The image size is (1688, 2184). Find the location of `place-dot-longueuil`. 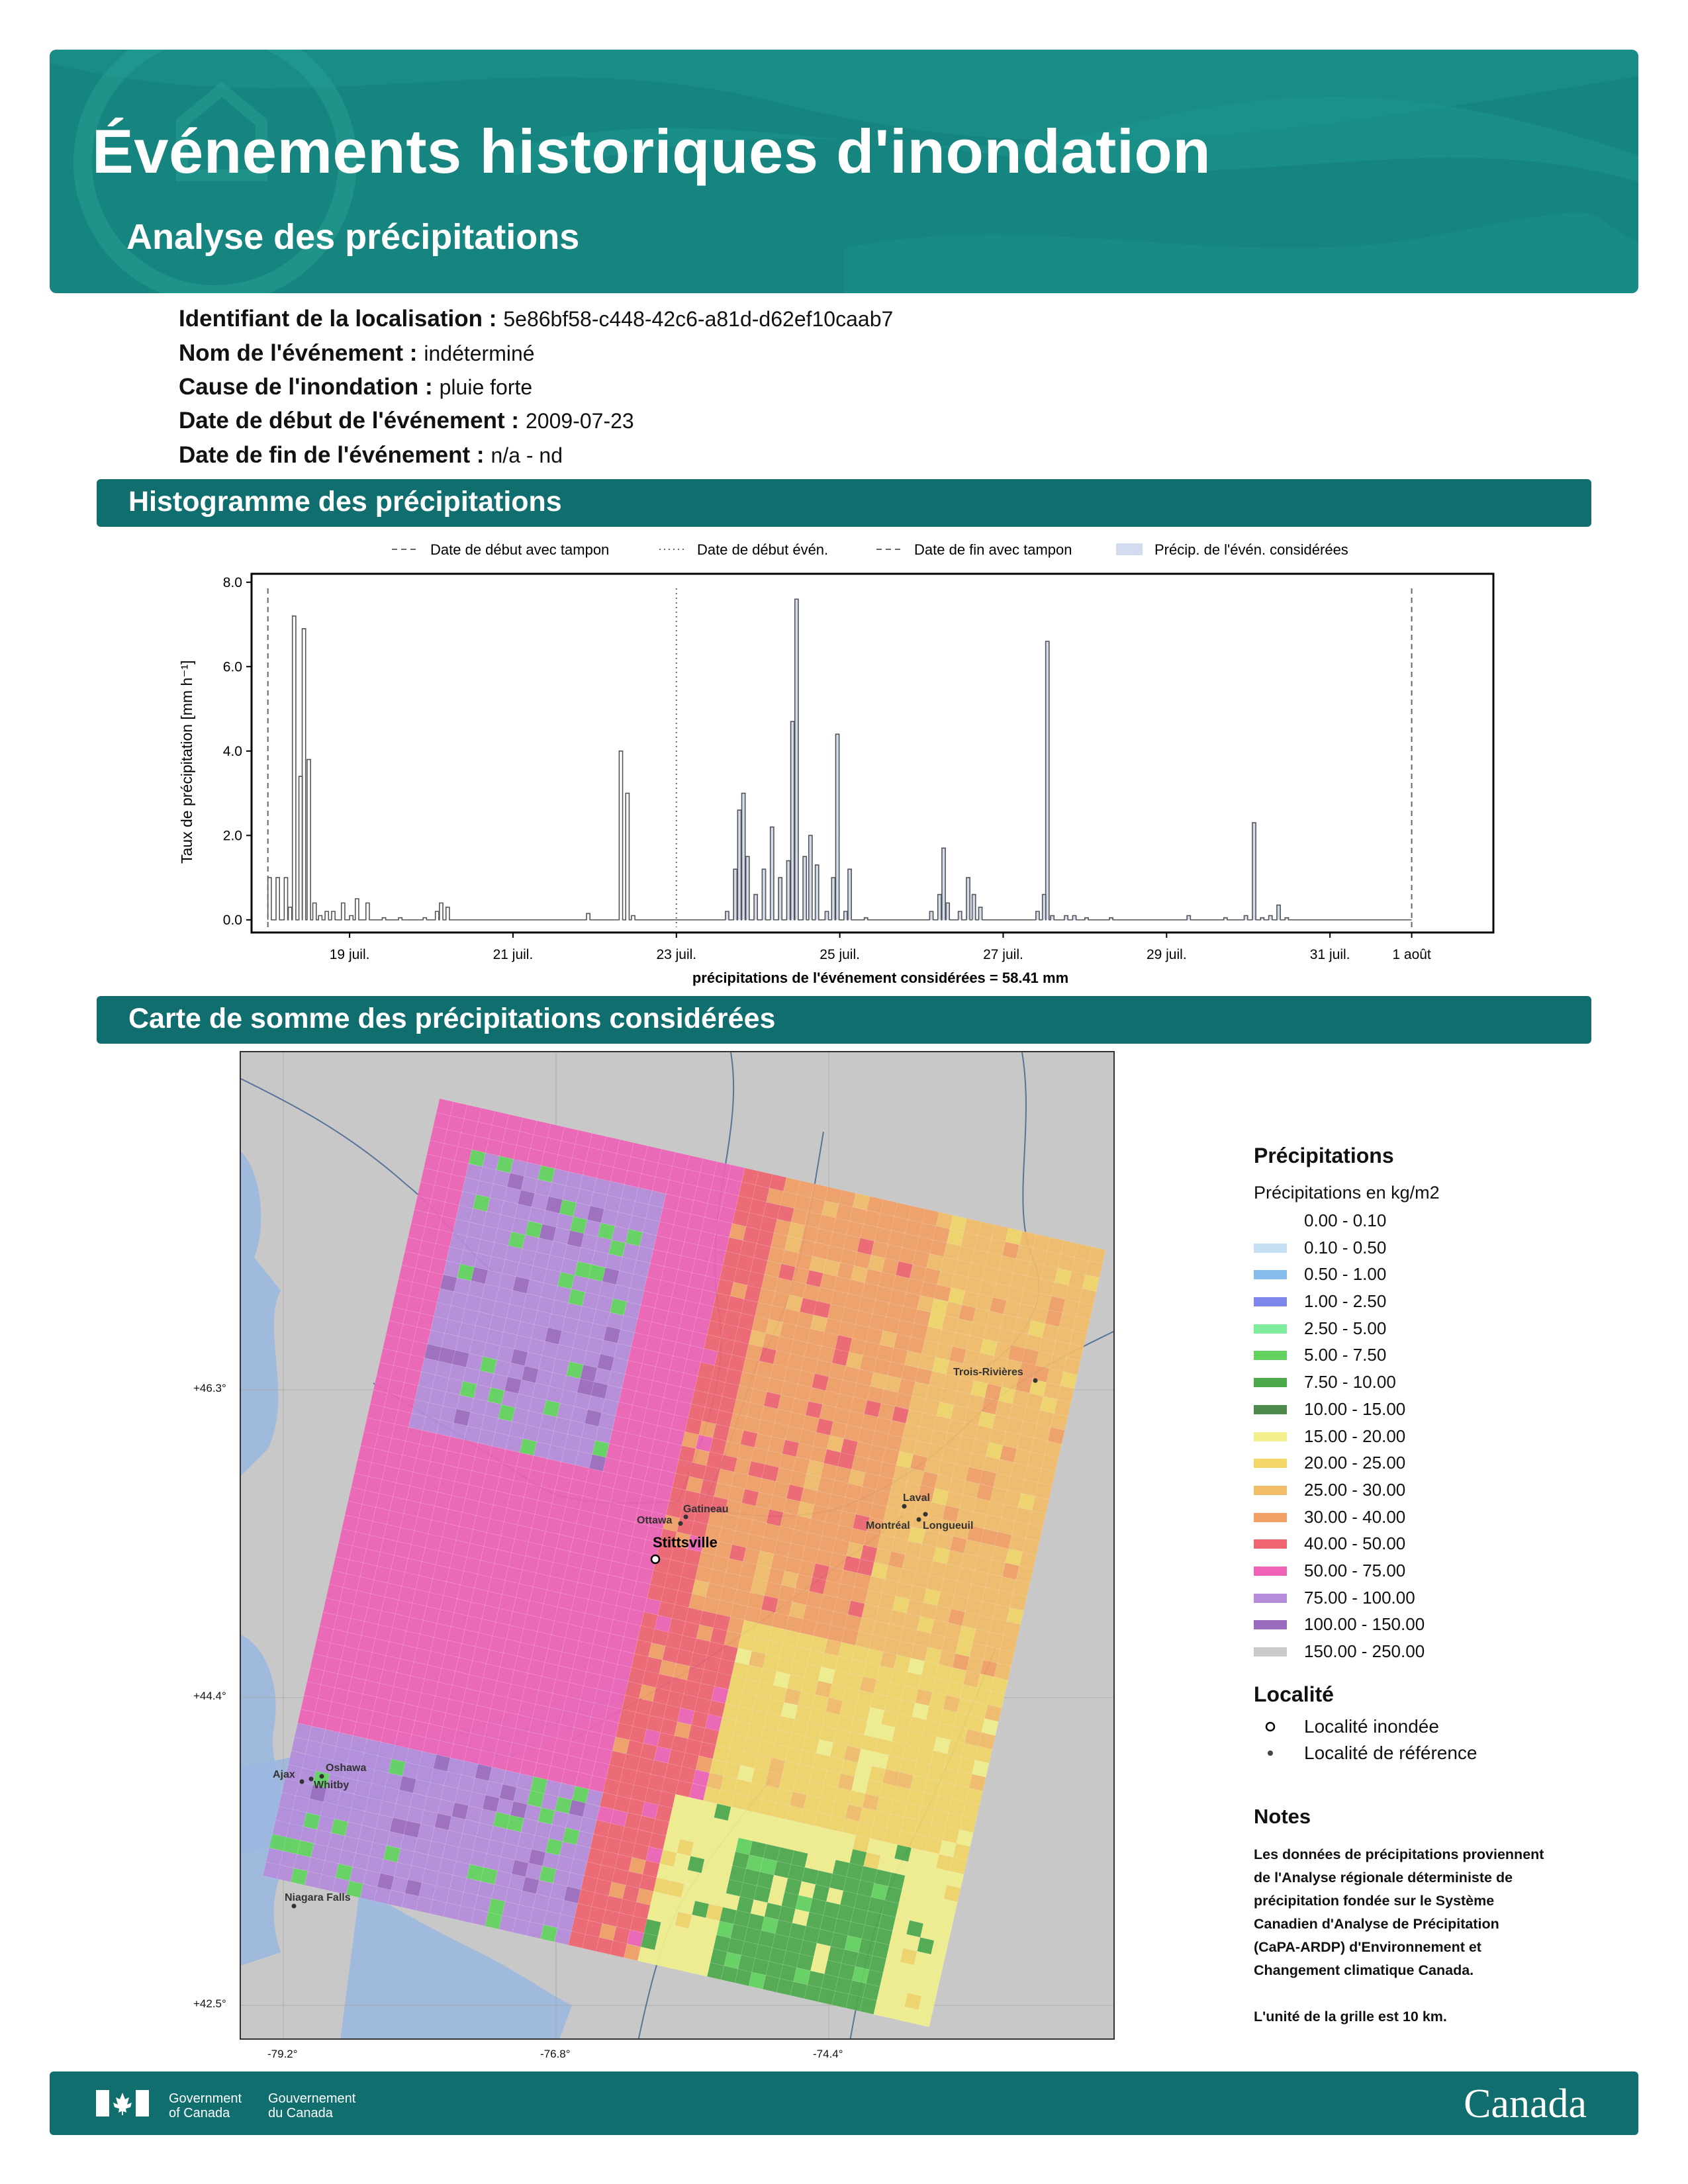

place-dot-longueuil is located at coordinates (925, 1514).